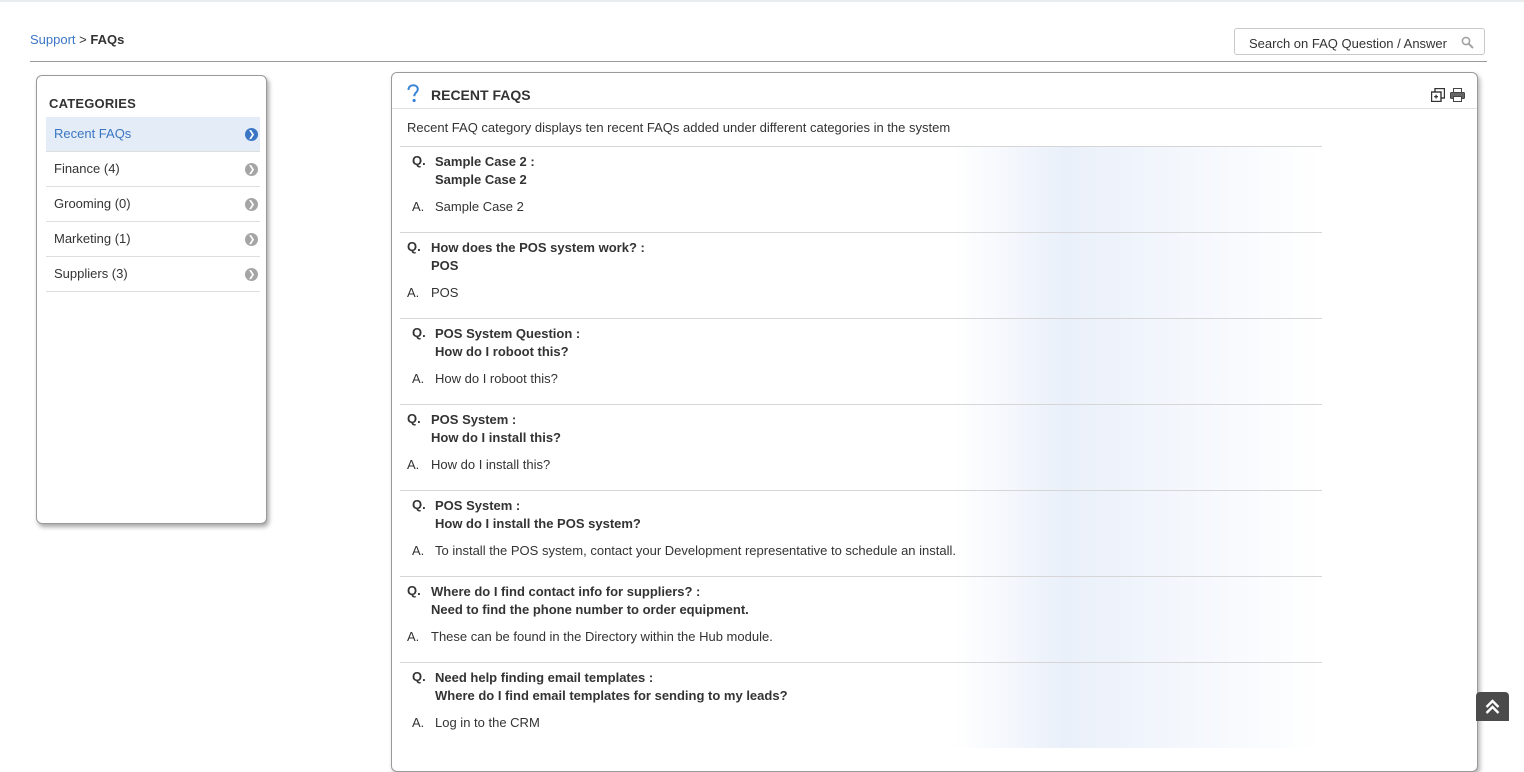 Image resolution: width=1524 pixels, height=772 pixels. What do you see at coordinates (538, 257) in the screenshot?
I see `faq-question: How does the POS system work? : POS` at bounding box center [538, 257].